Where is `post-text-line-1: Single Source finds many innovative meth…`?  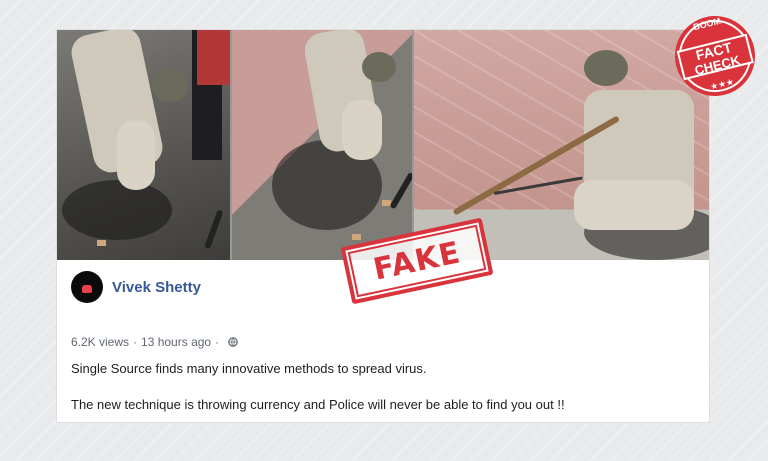 post-text-line-1: Single Source finds many innovative meth… is located at coordinates (249, 368).